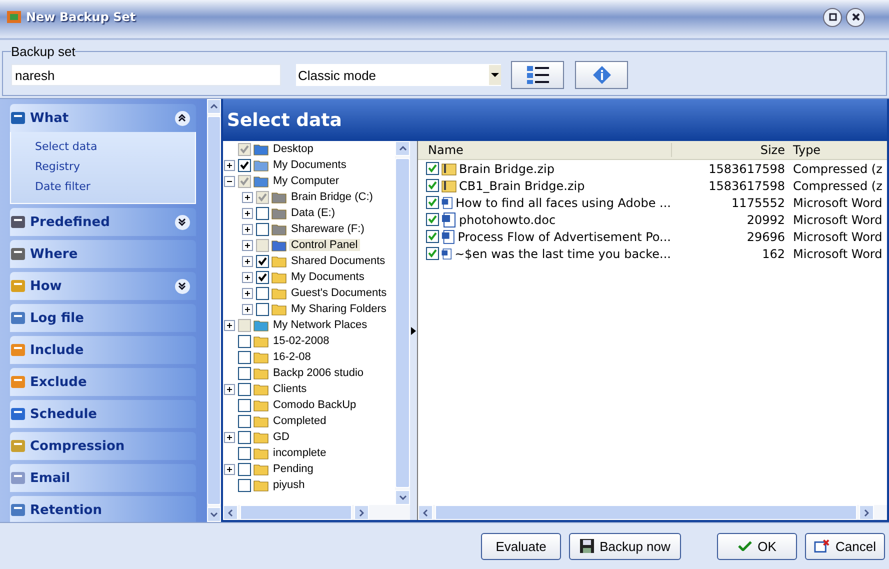 This screenshot has height=569, width=889. What do you see at coordinates (293, 469) in the screenshot?
I see `tree-item: Pending` at bounding box center [293, 469].